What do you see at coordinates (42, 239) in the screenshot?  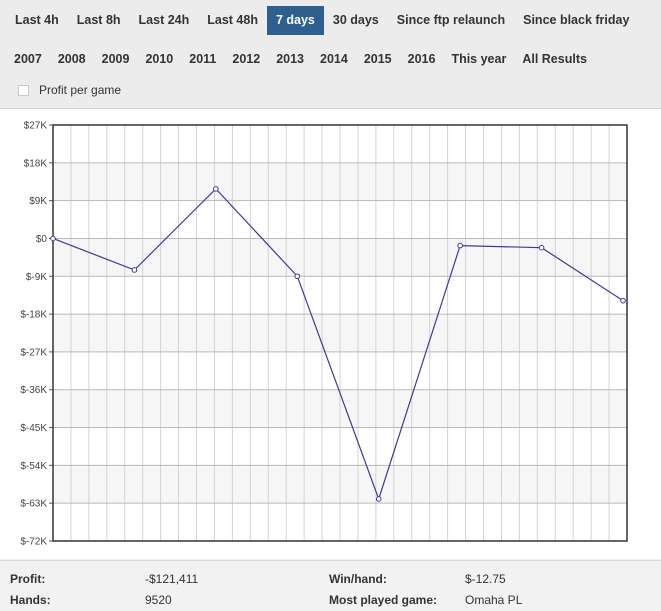 I see `y-tick-label: $0` at bounding box center [42, 239].